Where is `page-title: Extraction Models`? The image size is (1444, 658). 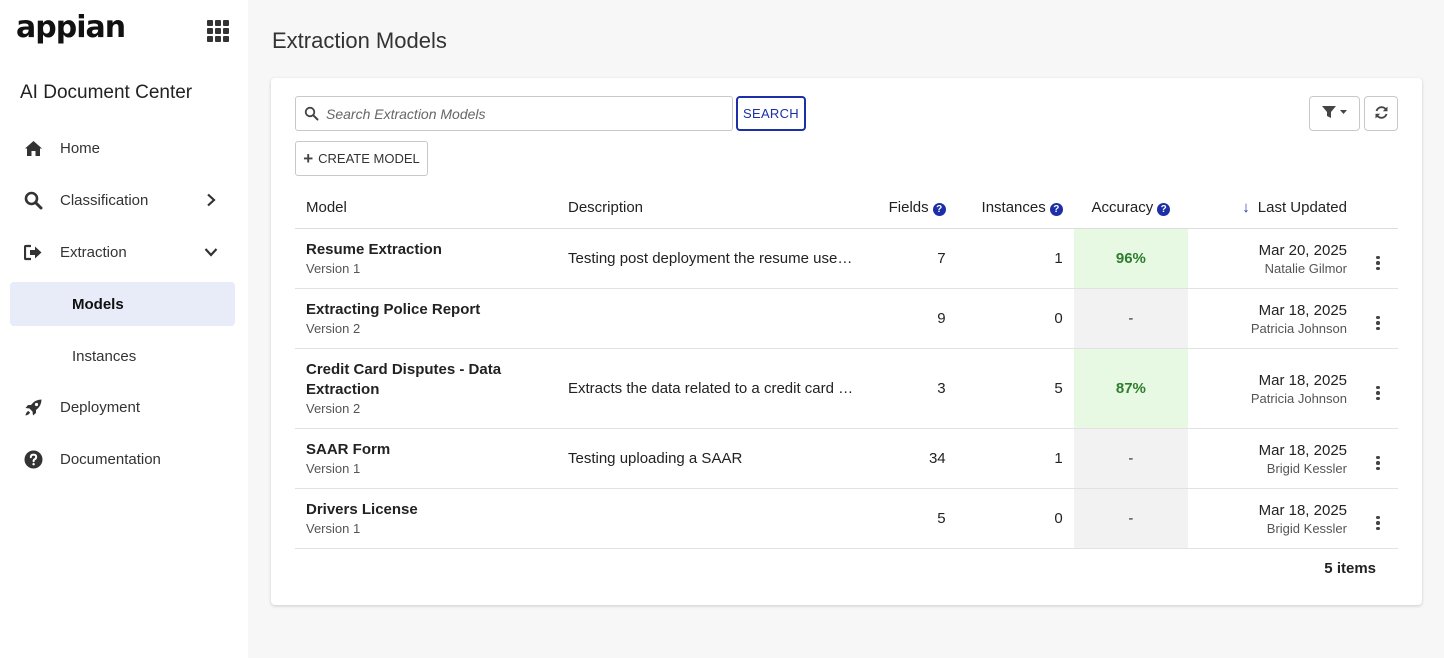 page-title: Extraction Models is located at coordinates (359, 40).